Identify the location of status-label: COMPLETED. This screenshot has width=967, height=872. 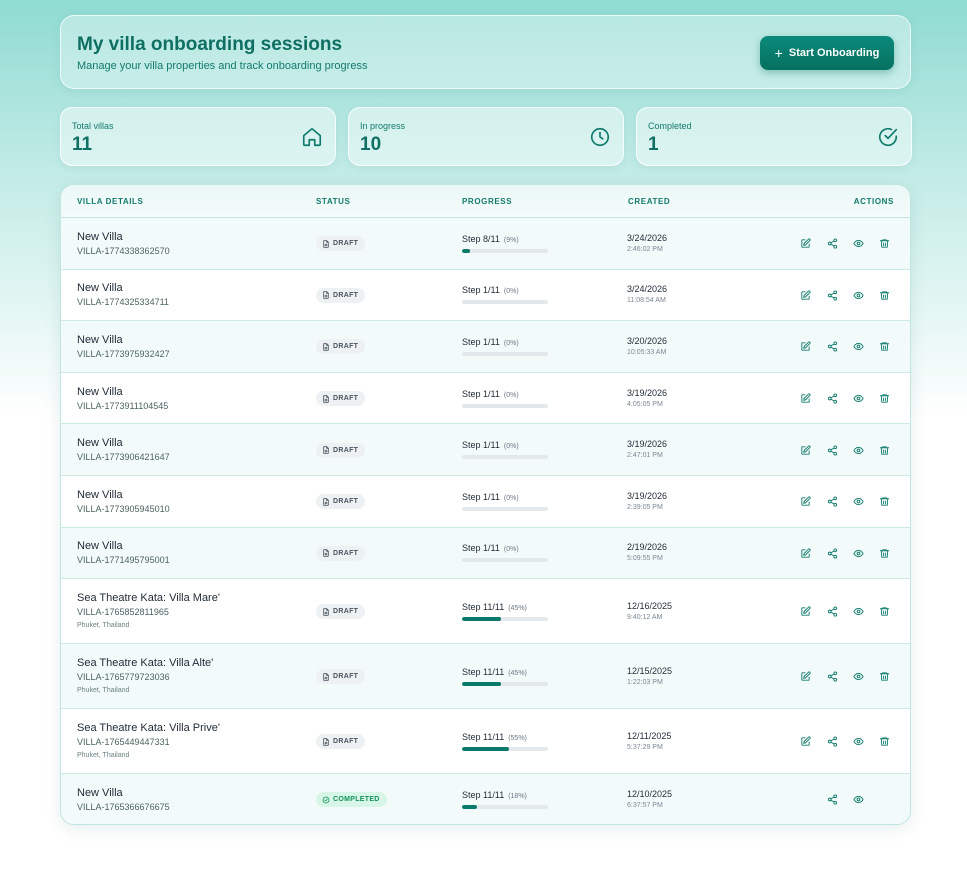
(356, 800).